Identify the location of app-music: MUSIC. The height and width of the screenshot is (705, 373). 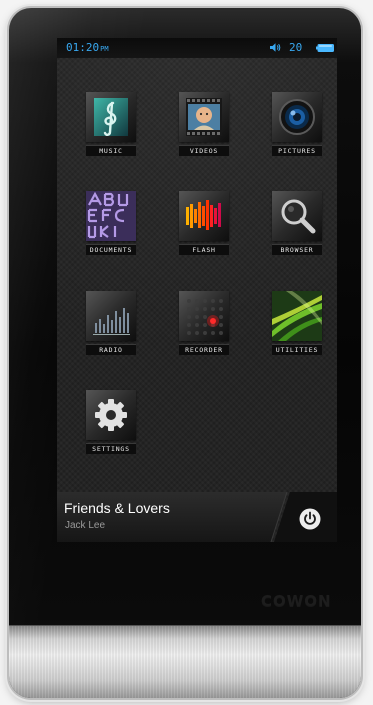
(111, 131).